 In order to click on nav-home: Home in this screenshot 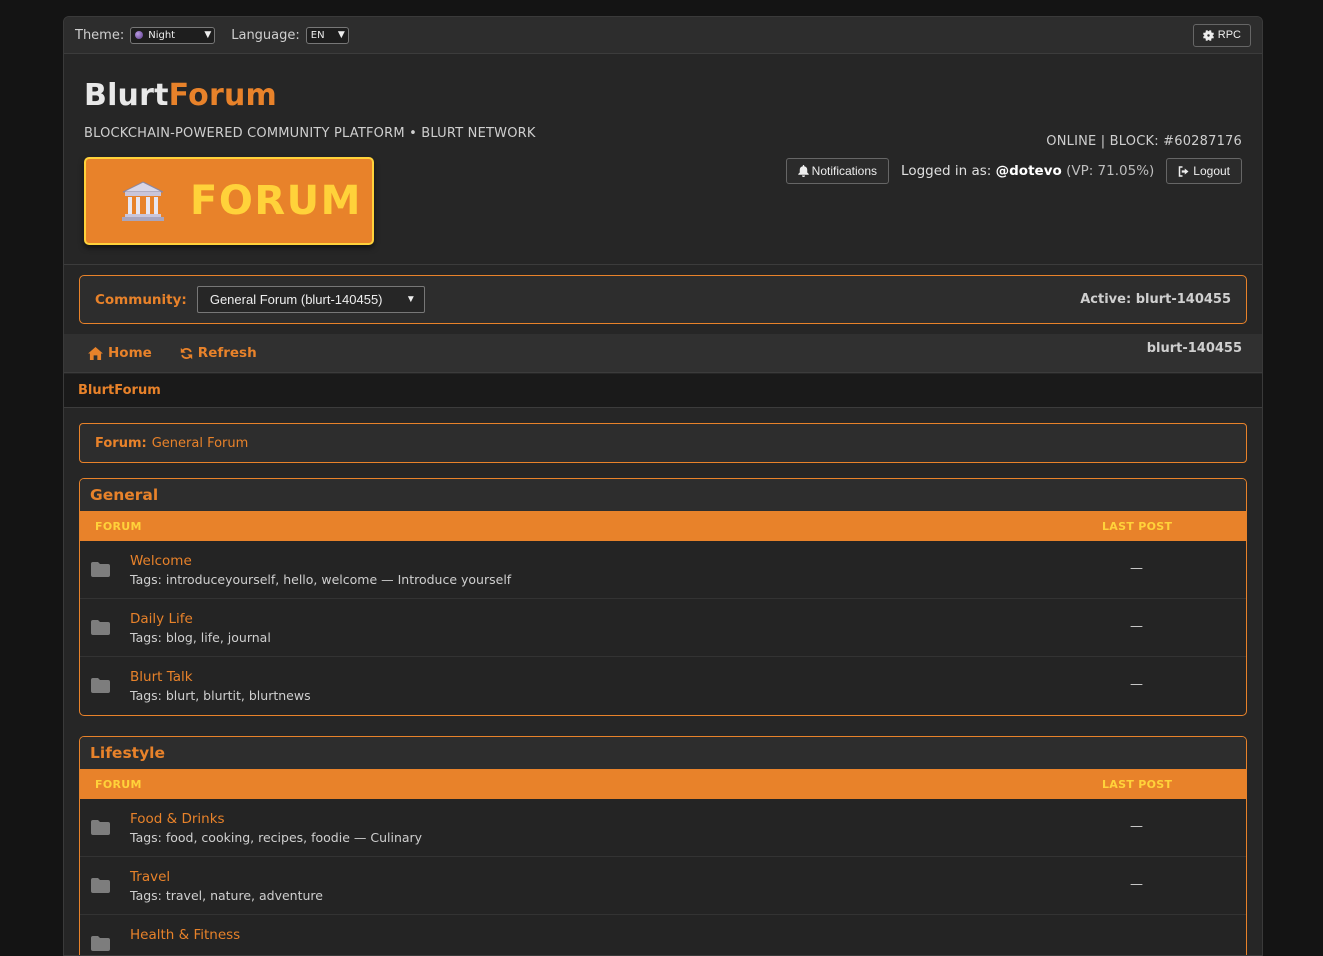, I will do `click(120, 353)`.